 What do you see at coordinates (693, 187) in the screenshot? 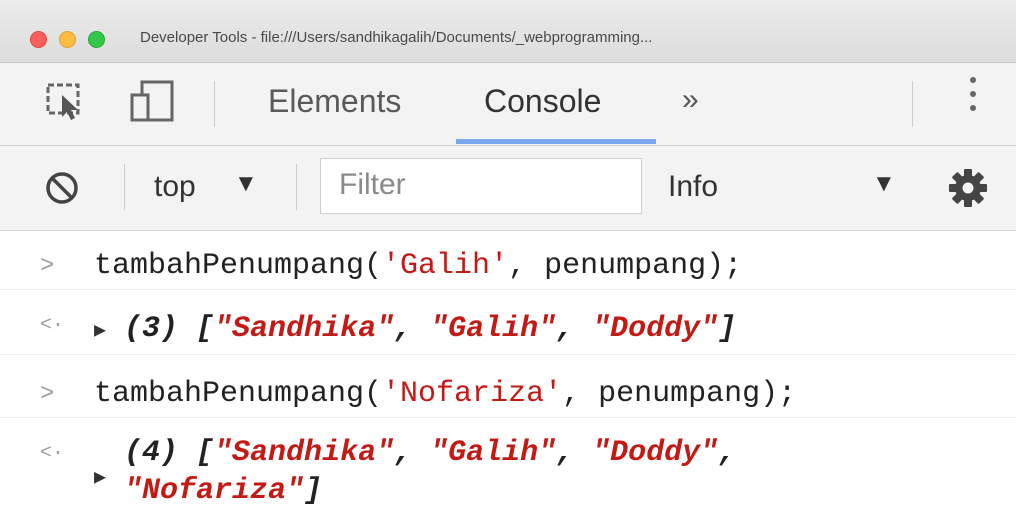
I see `log-level-selector: Info` at bounding box center [693, 187].